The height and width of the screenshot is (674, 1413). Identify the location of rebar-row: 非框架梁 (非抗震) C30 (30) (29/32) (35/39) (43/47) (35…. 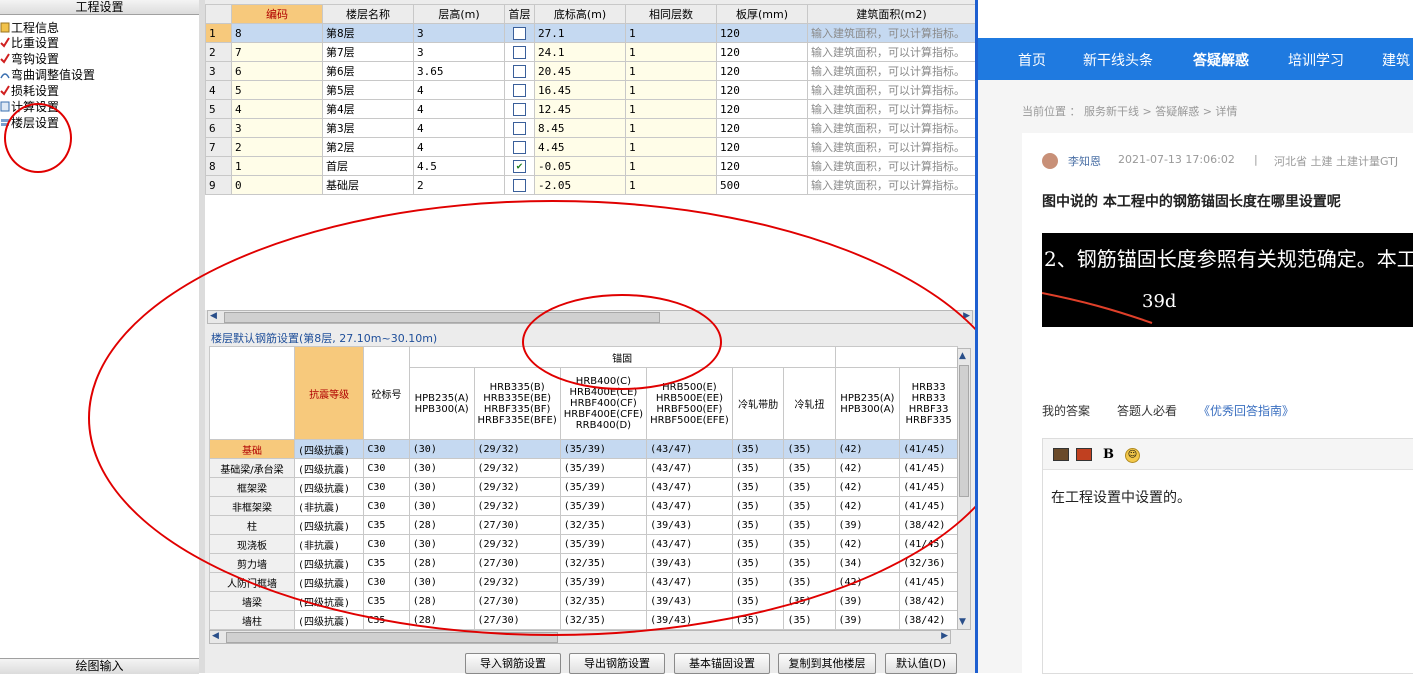
(583, 506).